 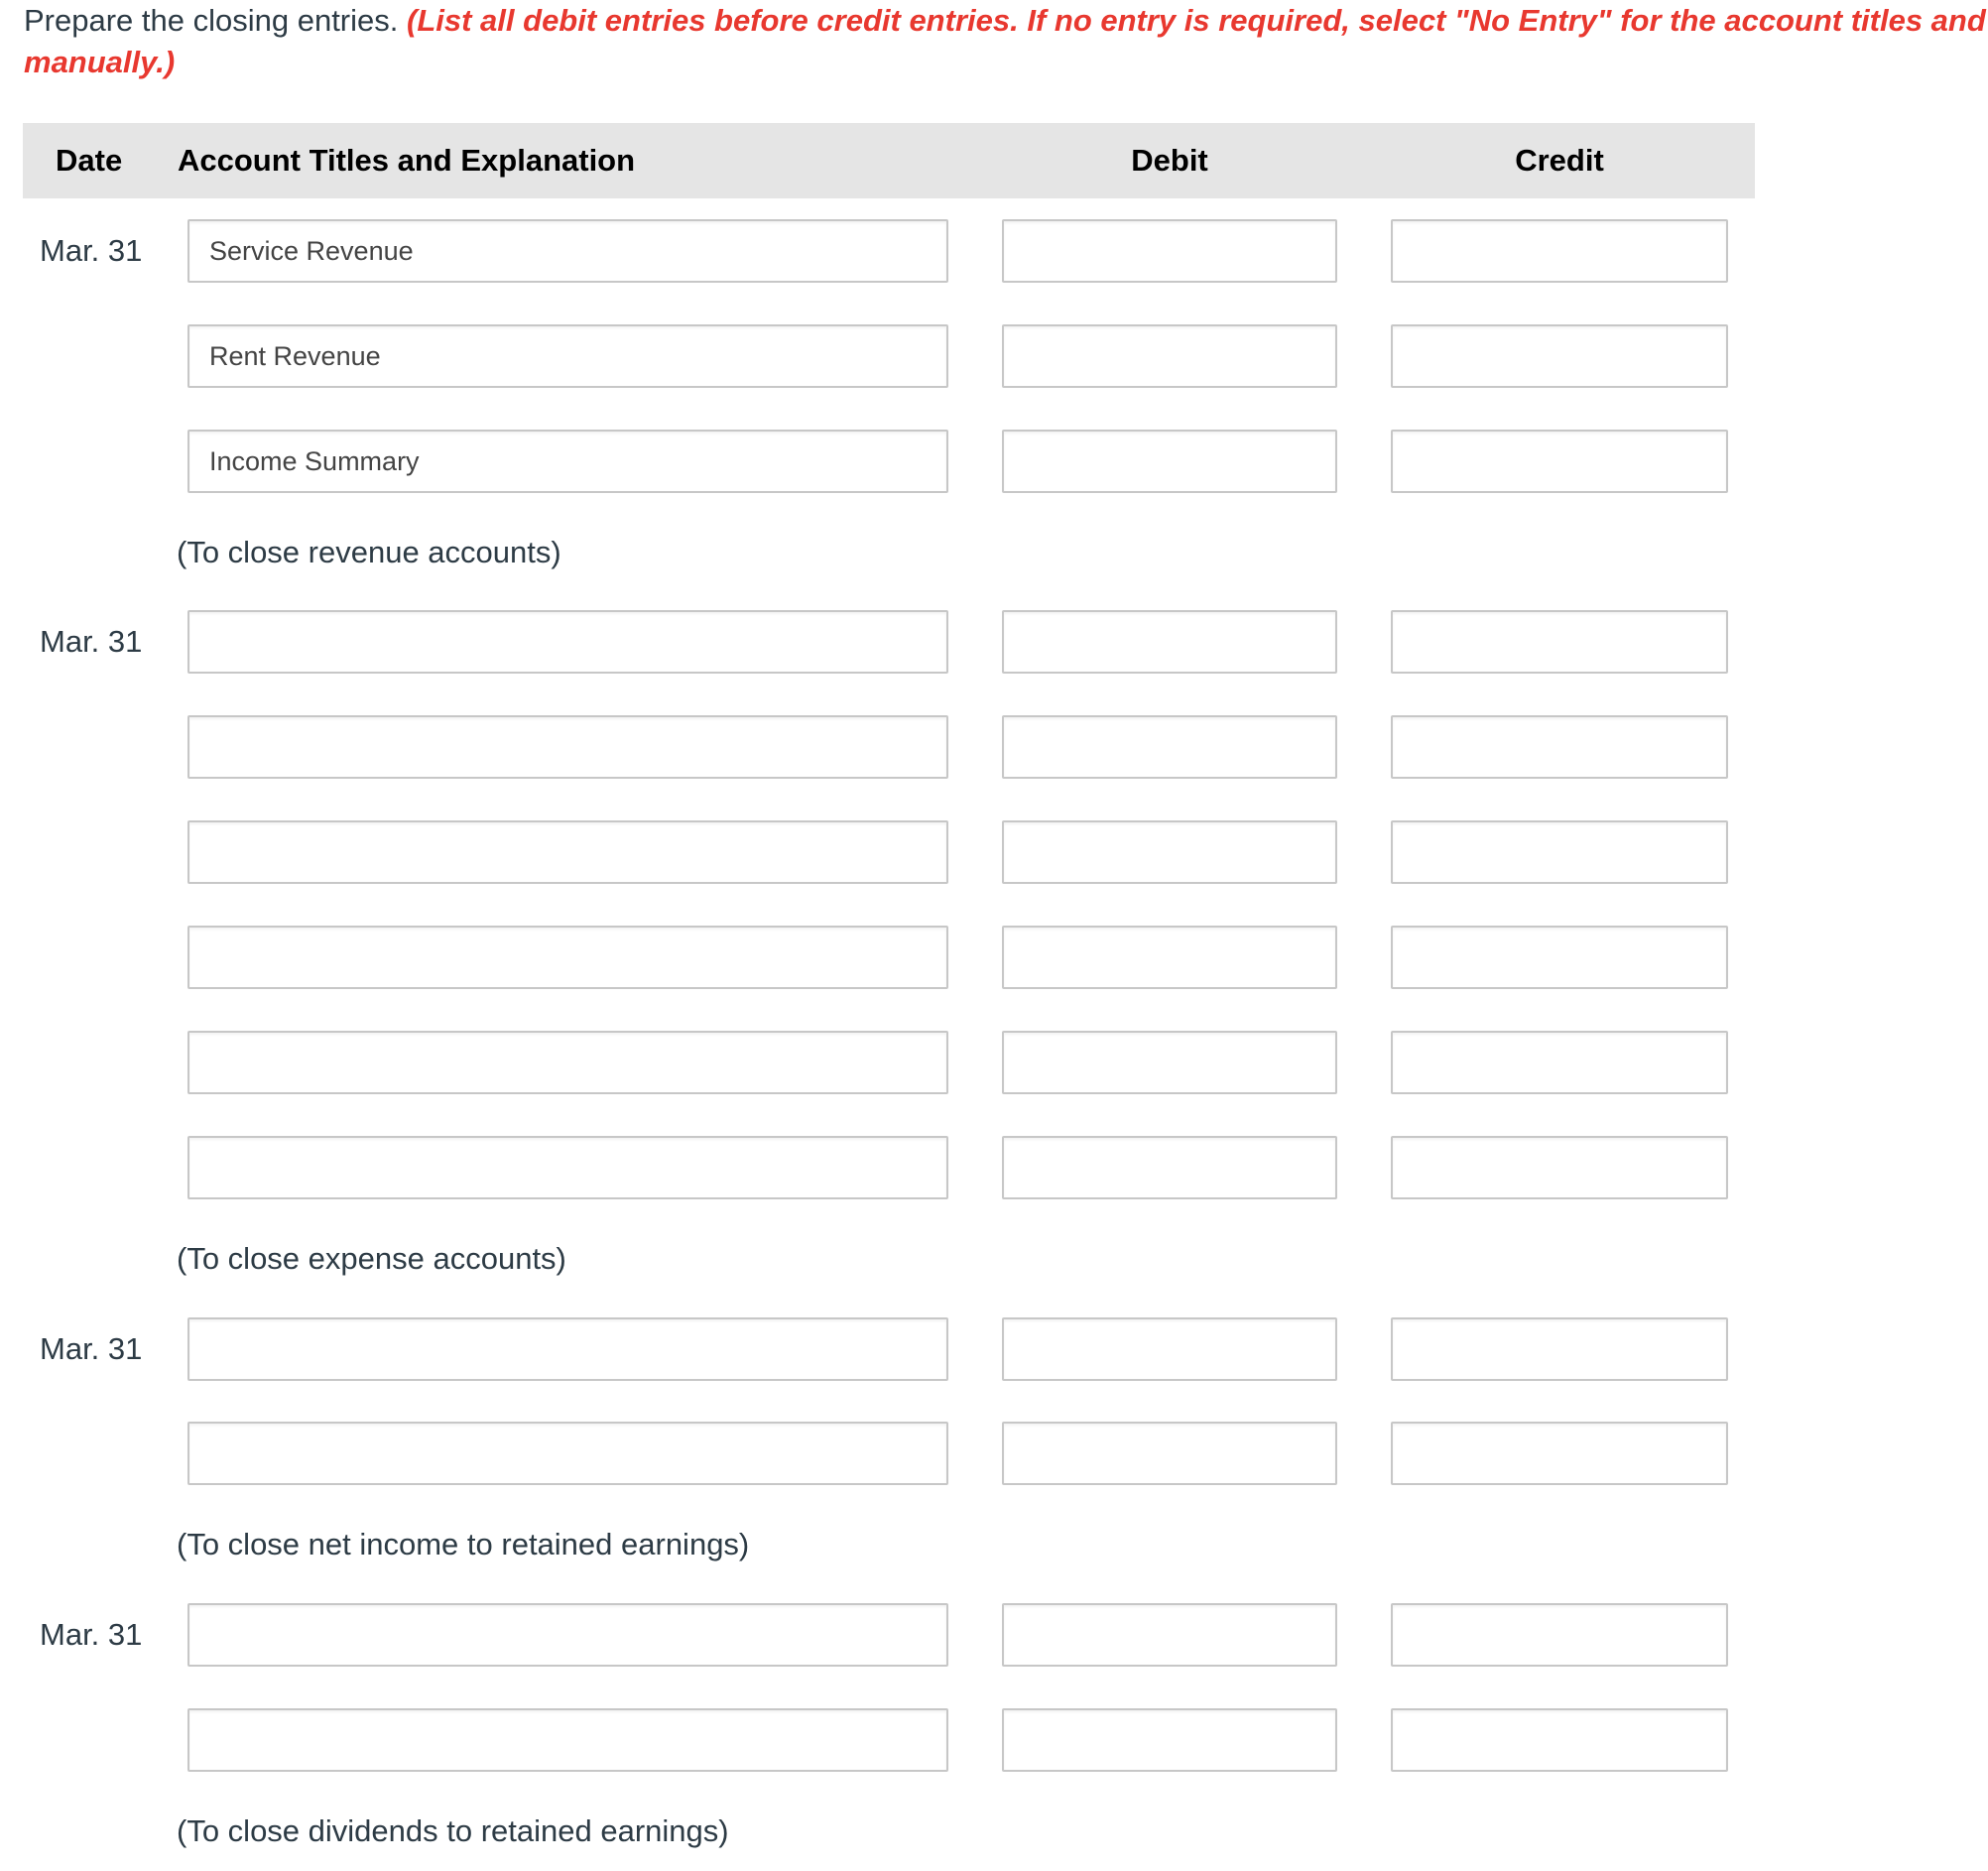 I want to click on entry-explanation: (To close expense accounts), so click(x=371, y=1259).